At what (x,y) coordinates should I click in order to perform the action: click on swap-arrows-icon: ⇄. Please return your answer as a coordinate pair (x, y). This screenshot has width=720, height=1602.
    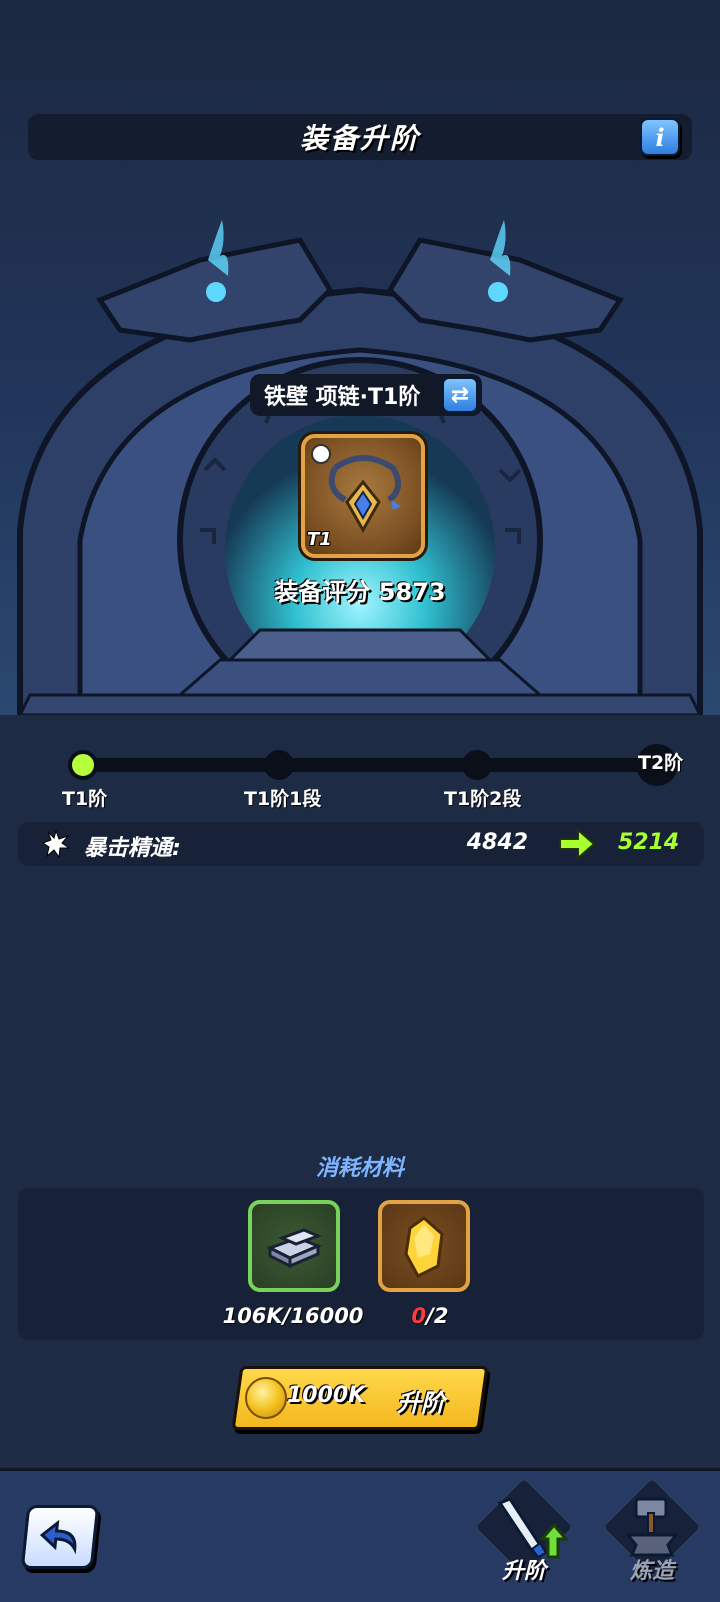
    Looking at the image, I should click on (460, 395).